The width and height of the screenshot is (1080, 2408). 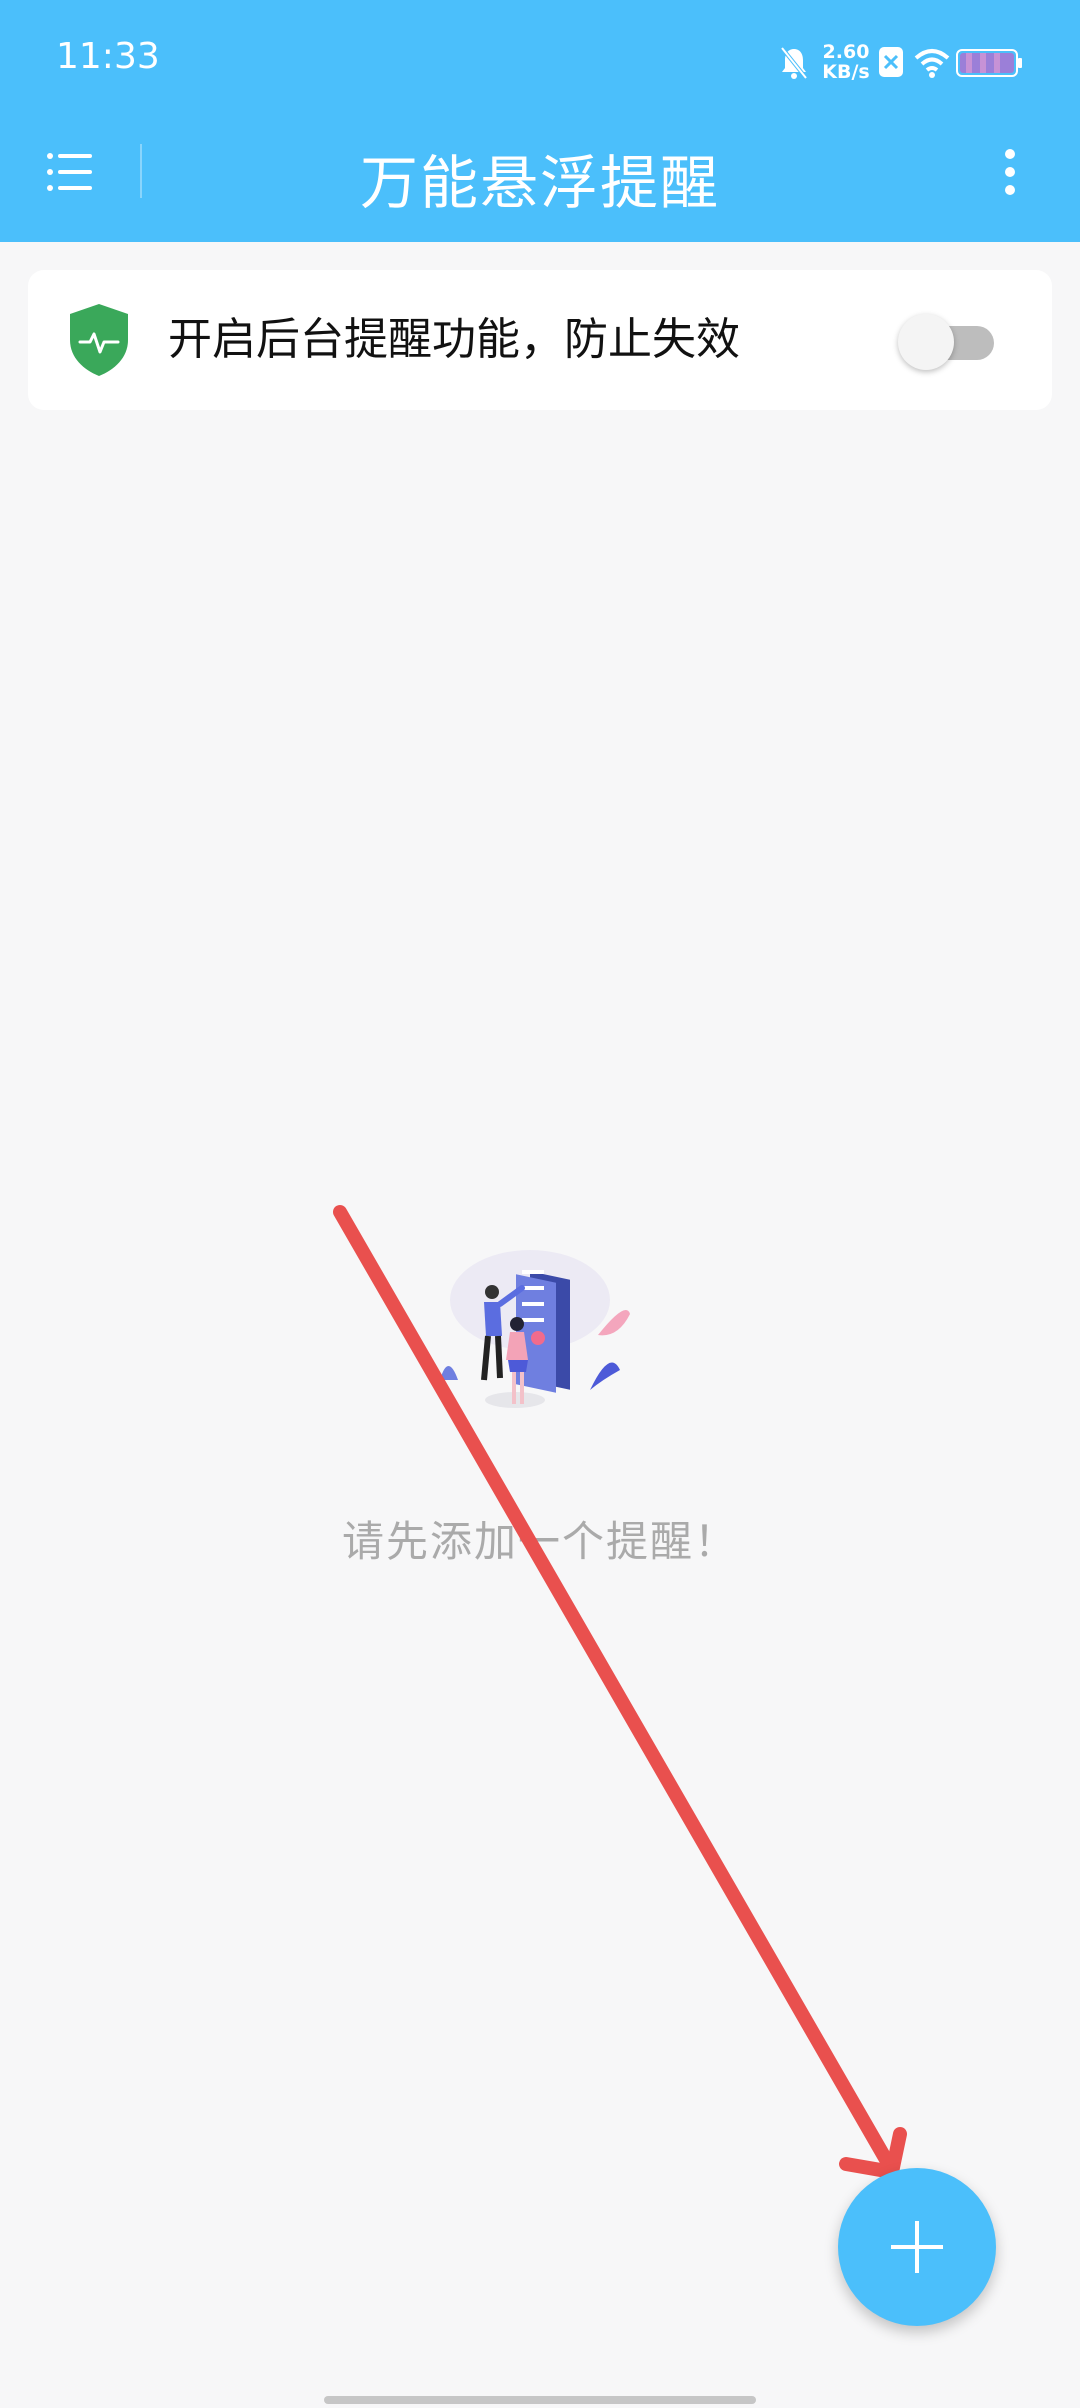 What do you see at coordinates (535, 1329) in the screenshot?
I see `empty-state-illustration` at bounding box center [535, 1329].